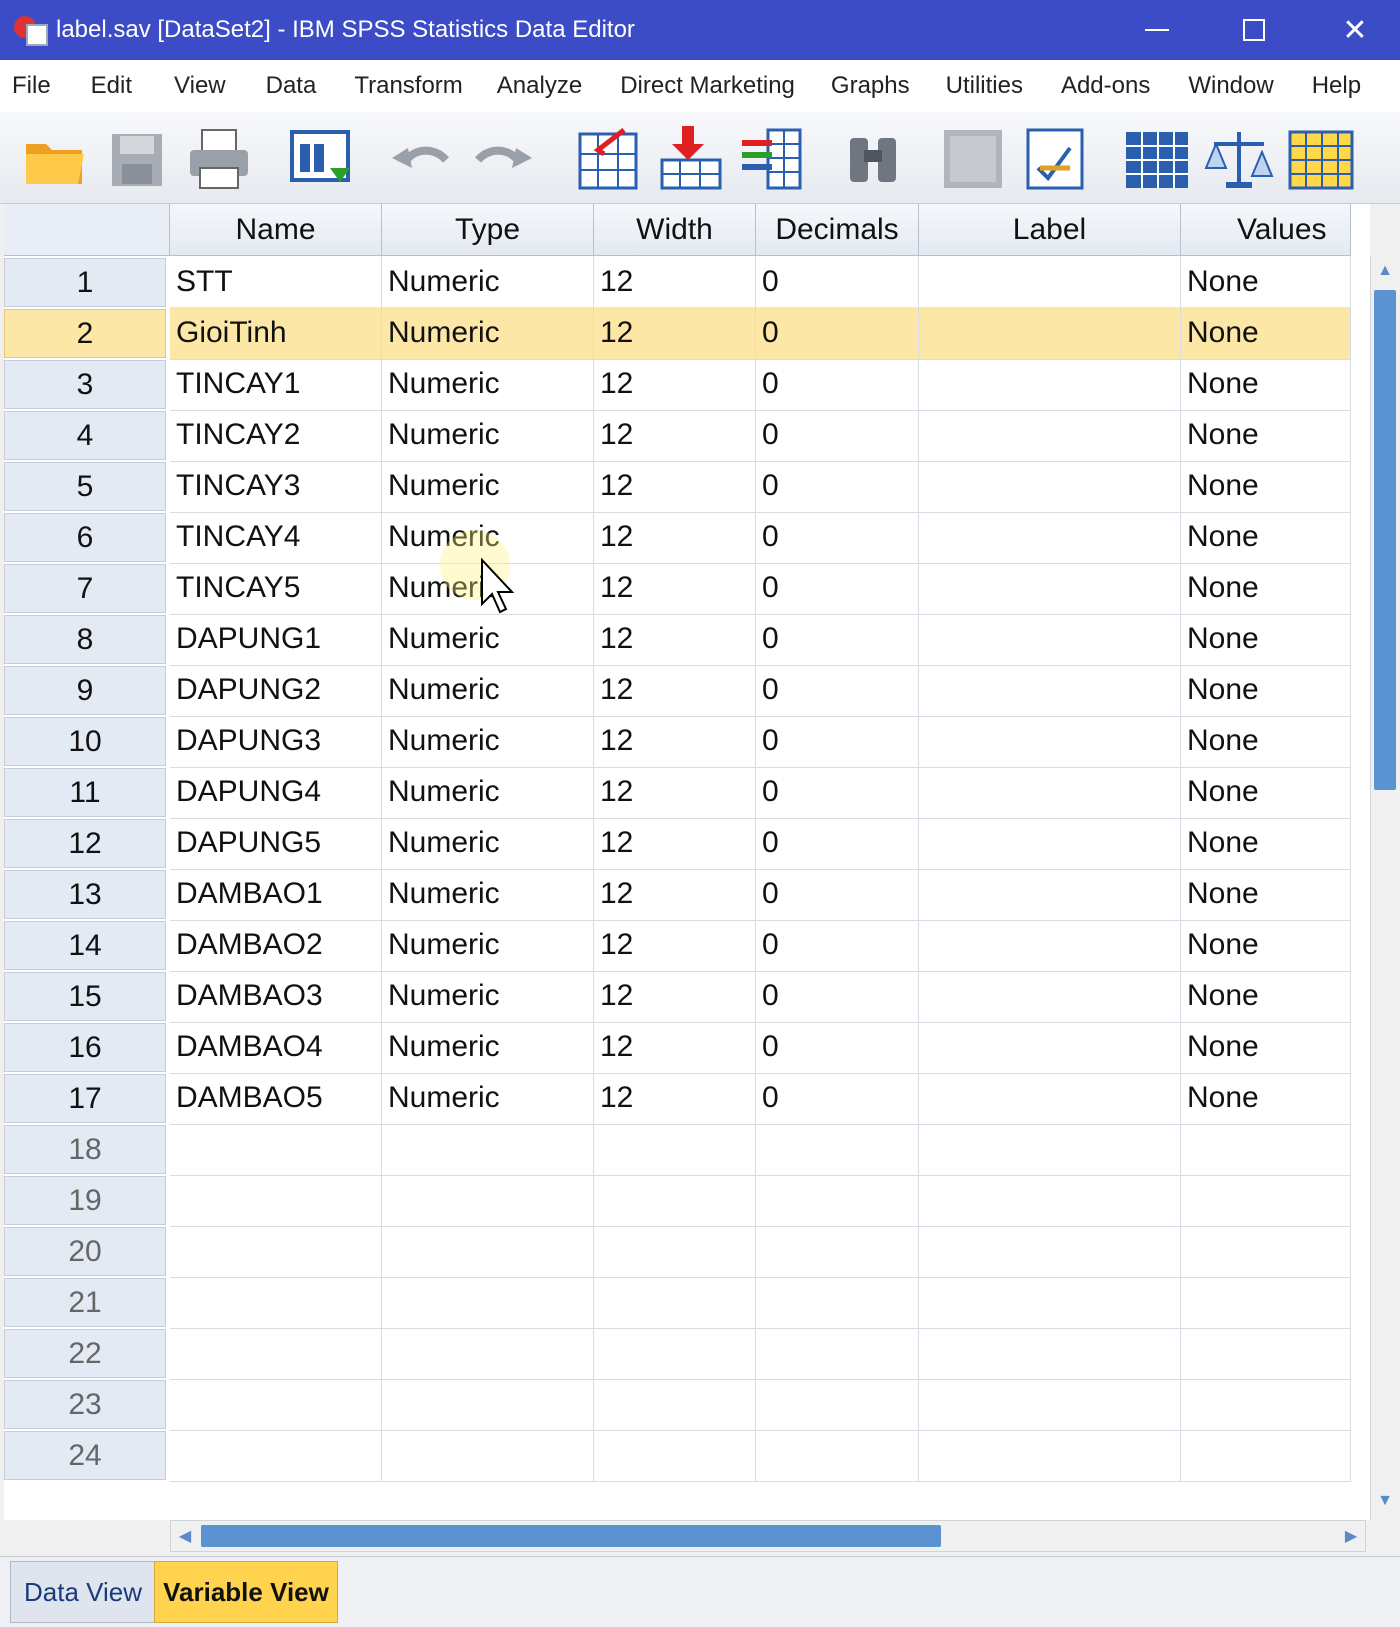  Describe the element at coordinates (687, 843) in the screenshot. I see `table-row: 12 DAPUNG5 Numeric 12 0 None` at that location.